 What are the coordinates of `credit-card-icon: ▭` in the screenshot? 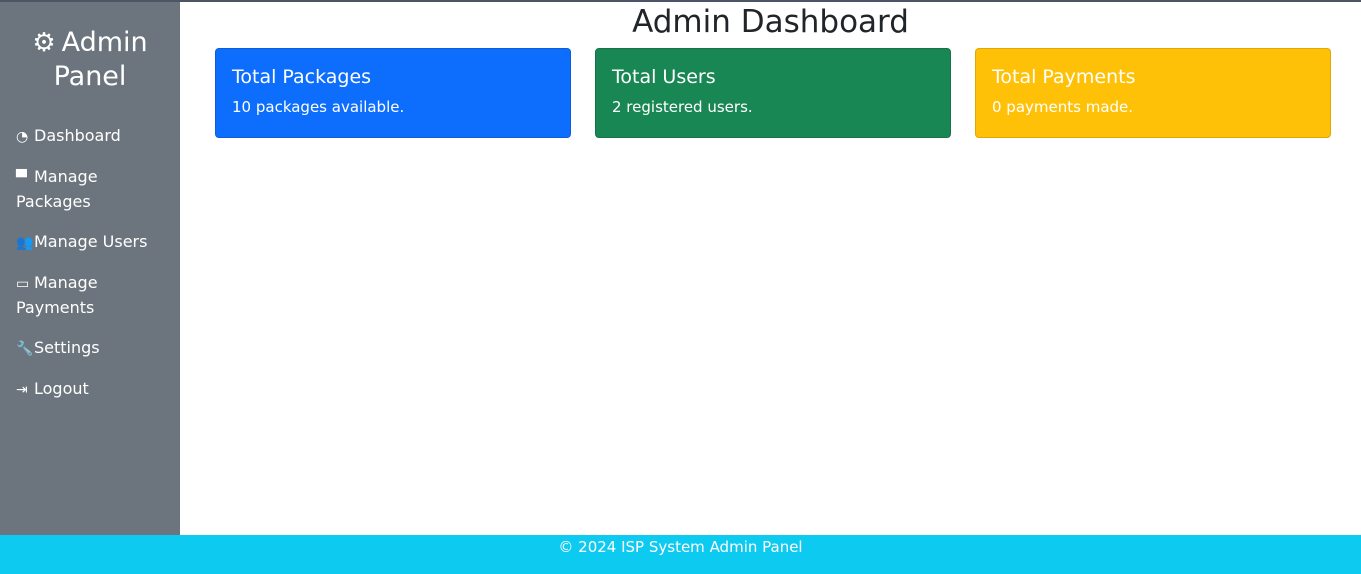 It's located at (23, 284).